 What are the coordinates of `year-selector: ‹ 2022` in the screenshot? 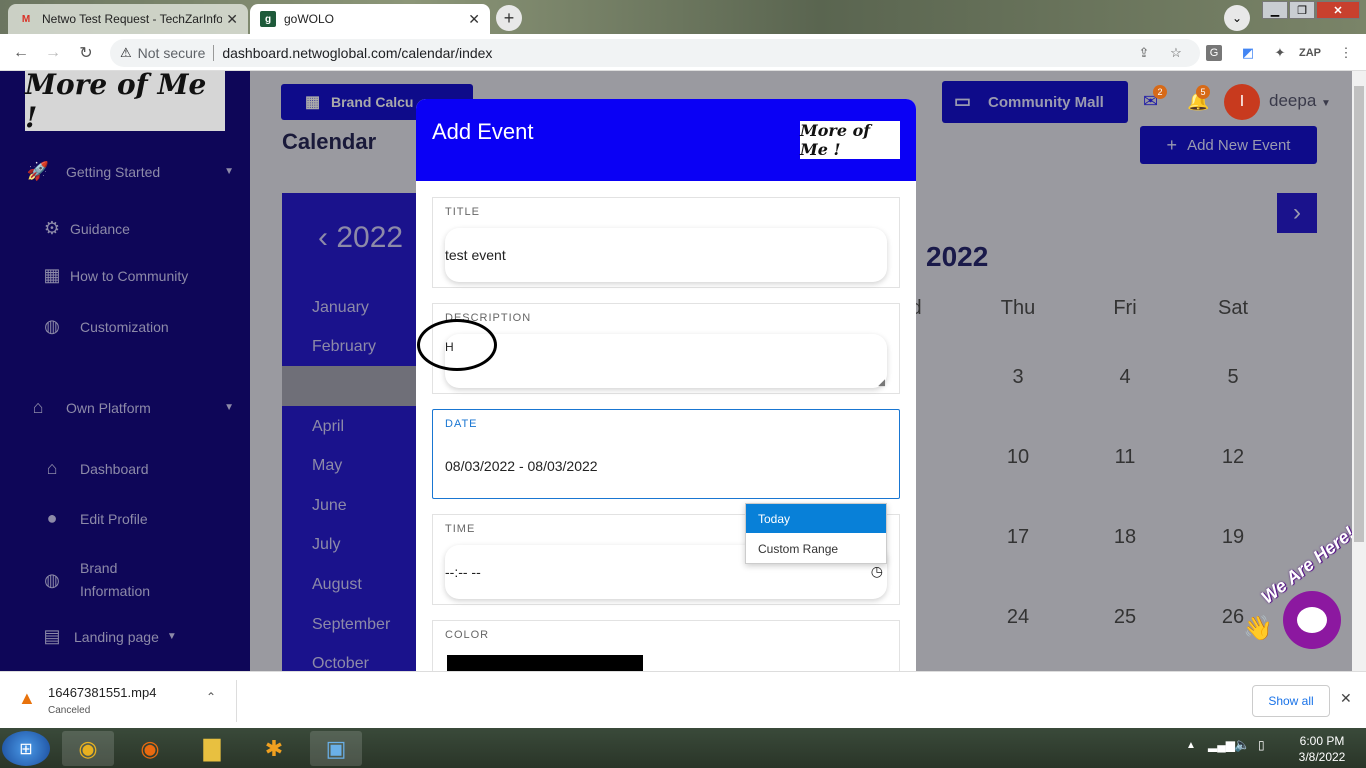 It's located at (360, 238).